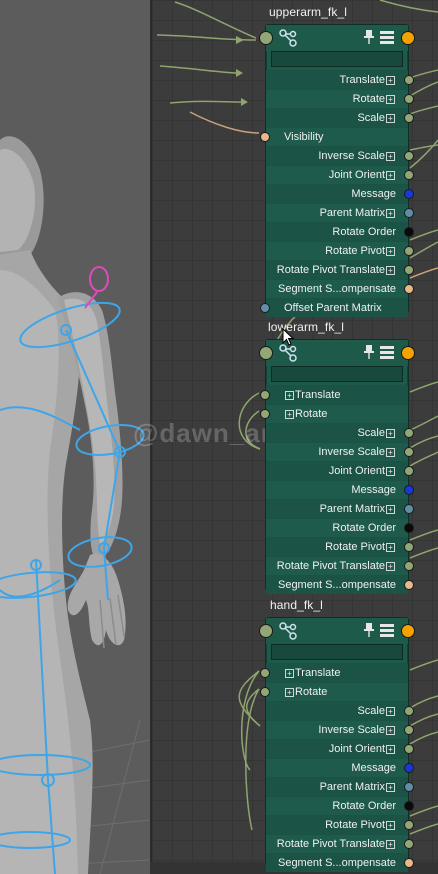 The height and width of the screenshot is (874, 438). Describe the element at coordinates (308, 12) in the screenshot. I see `node-title-upperarm: upperarm_fk_l` at that location.